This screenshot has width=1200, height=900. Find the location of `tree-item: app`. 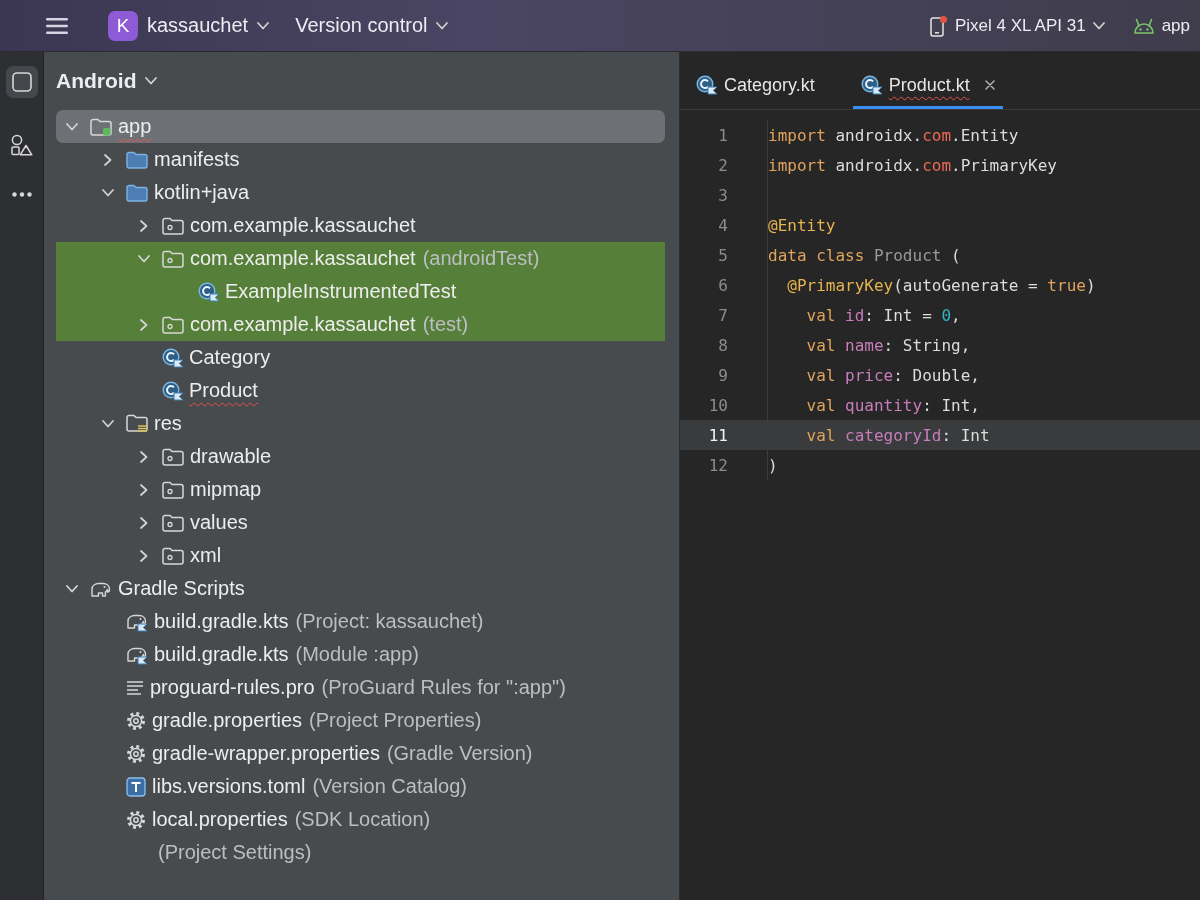

tree-item: app is located at coordinates (360, 126).